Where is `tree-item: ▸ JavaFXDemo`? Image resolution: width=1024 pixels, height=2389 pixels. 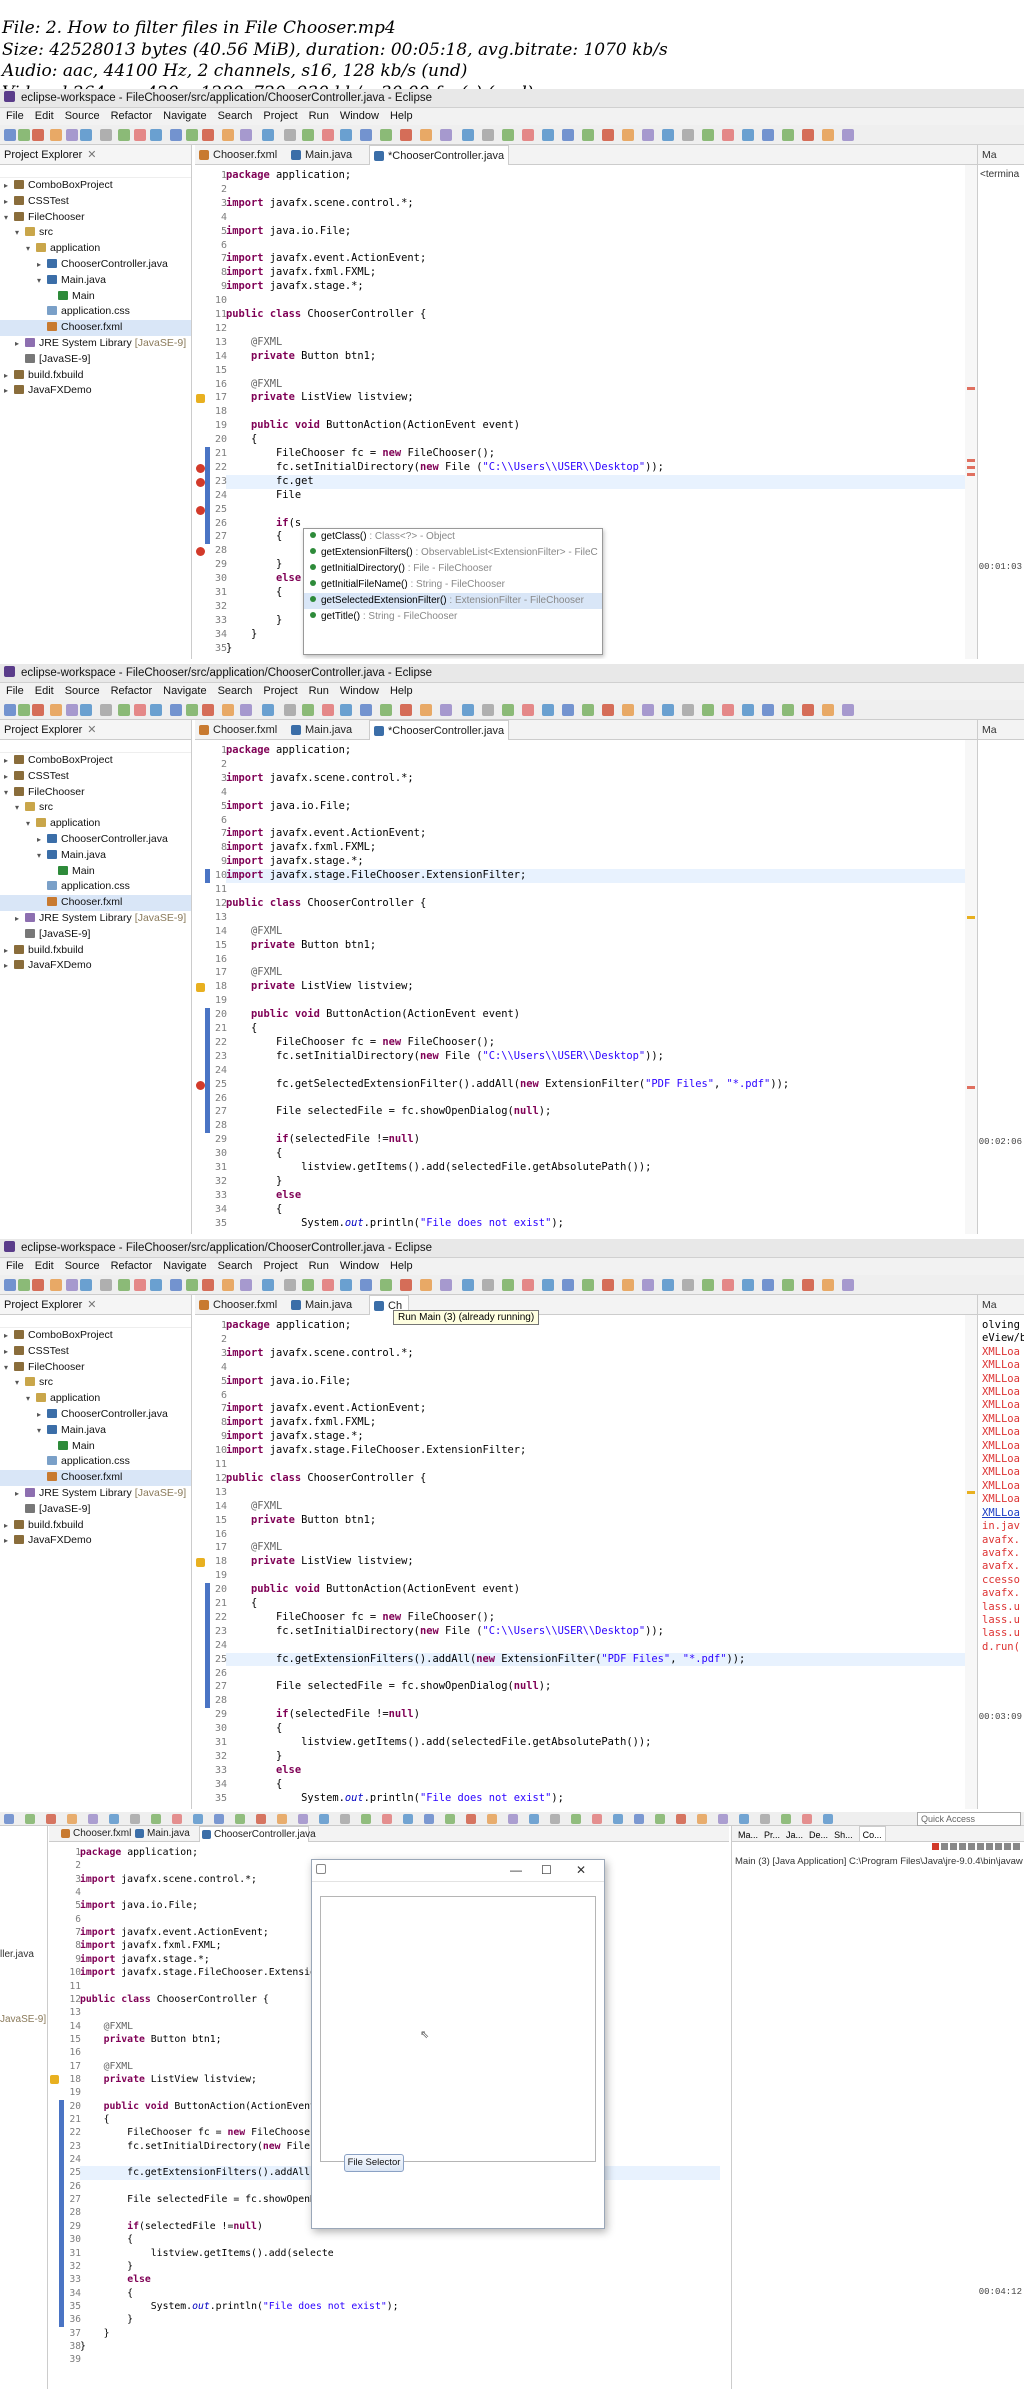
tree-item: ▸ JavaFXDemo is located at coordinates (95, 1541).